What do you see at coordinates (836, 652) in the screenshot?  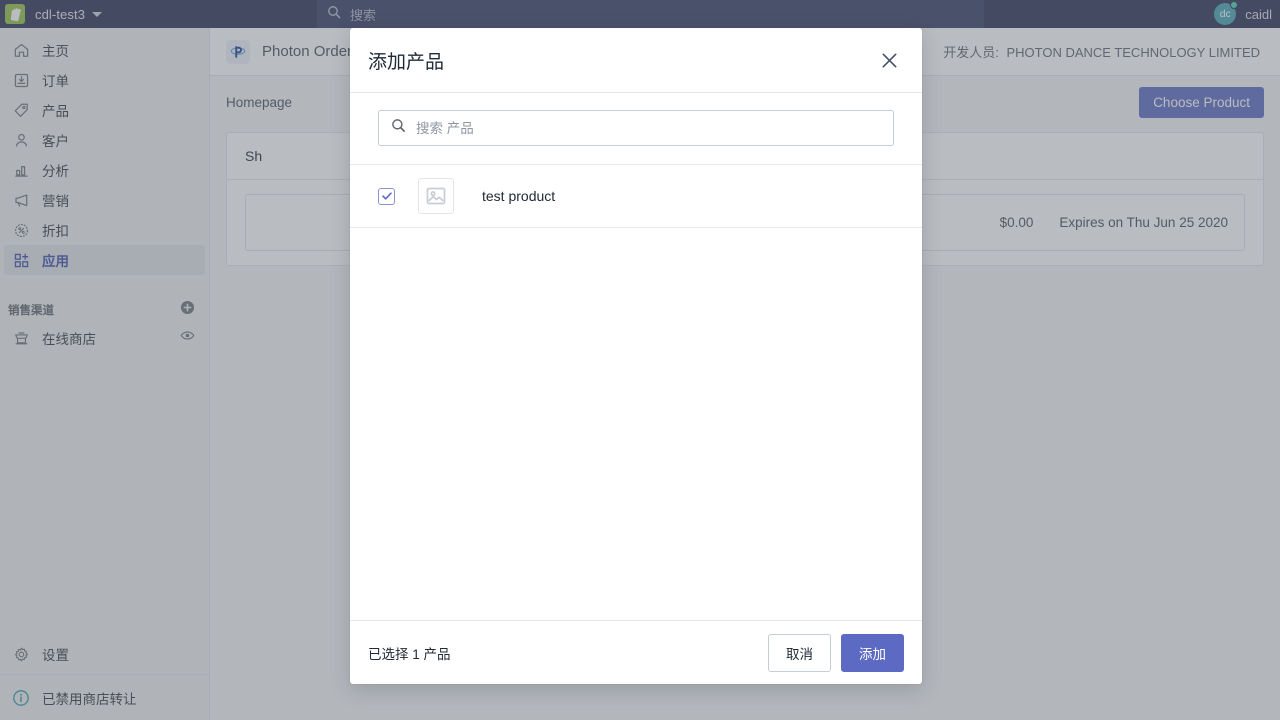 I see `modal-actions: 取消 添加` at bounding box center [836, 652].